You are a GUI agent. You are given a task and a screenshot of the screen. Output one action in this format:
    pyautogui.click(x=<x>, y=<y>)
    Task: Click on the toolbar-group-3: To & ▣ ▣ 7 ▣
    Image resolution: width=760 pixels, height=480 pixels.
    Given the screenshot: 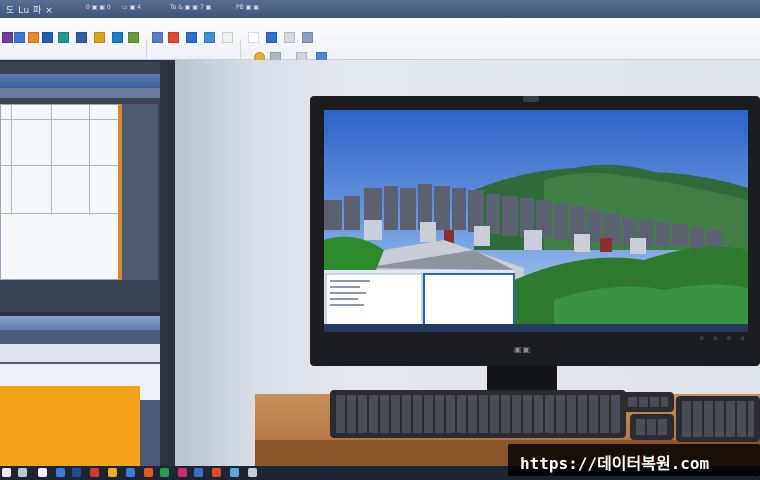 What is the action you would take?
    pyautogui.click(x=190, y=7)
    